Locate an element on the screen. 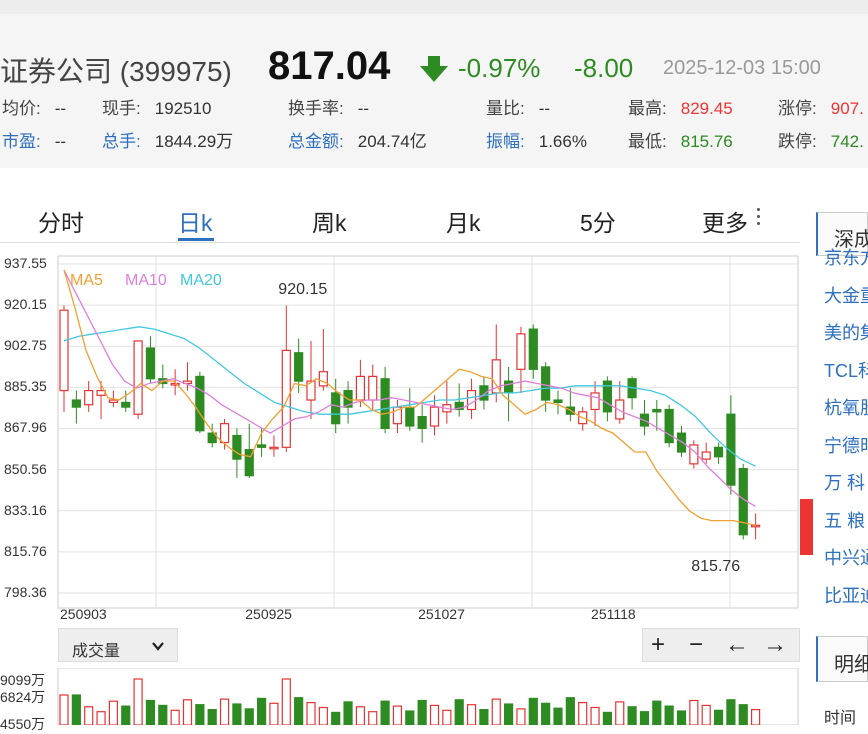 Image resolution: width=868 pixels, height=734 pixels. stat-label: 最低: is located at coordinates (647, 141).